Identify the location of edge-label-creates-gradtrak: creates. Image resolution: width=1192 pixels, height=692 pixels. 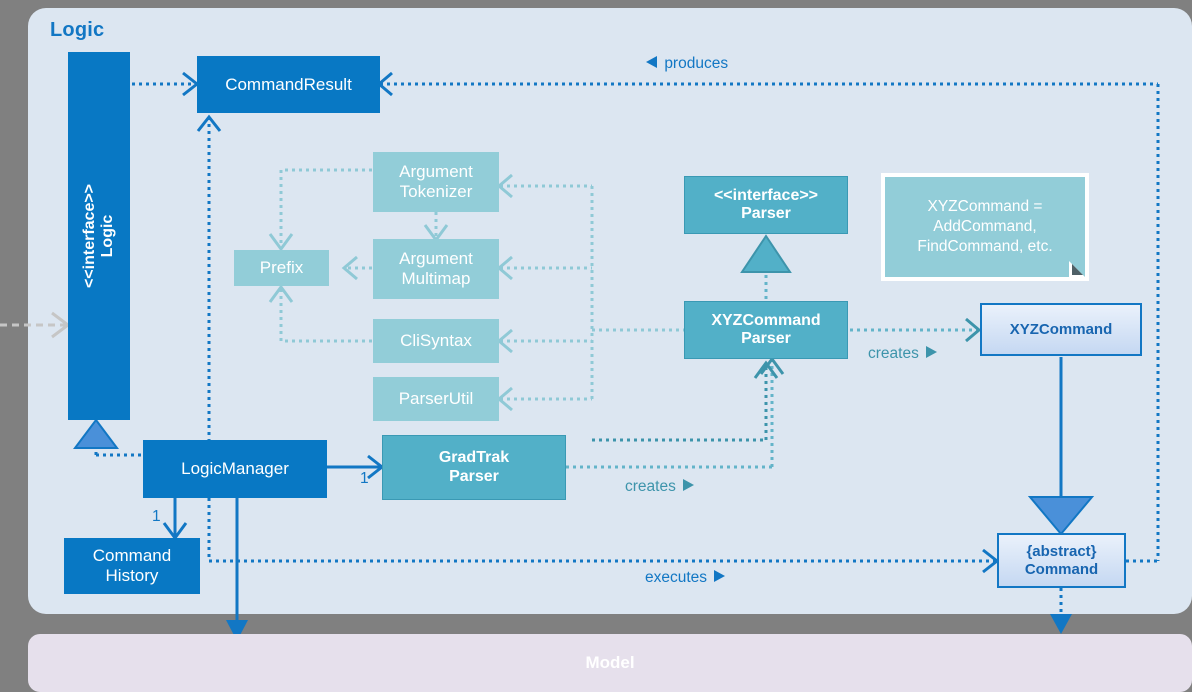
(660, 486).